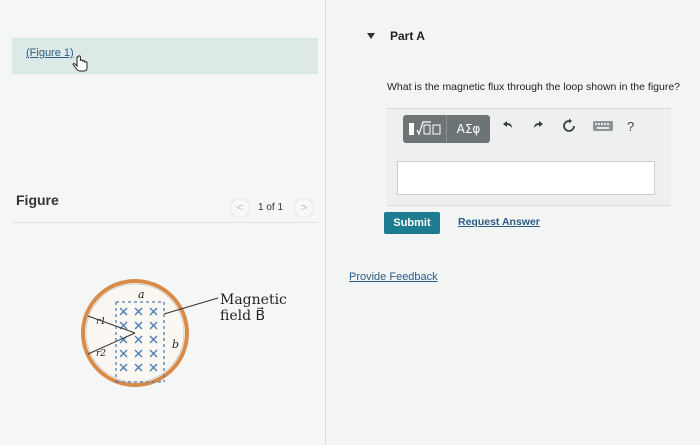 The width and height of the screenshot is (700, 445). What do you see at coordinates (426, 37) in the screenshot?
I see `part-a-header: Part A` at bounding box center [426, 37].